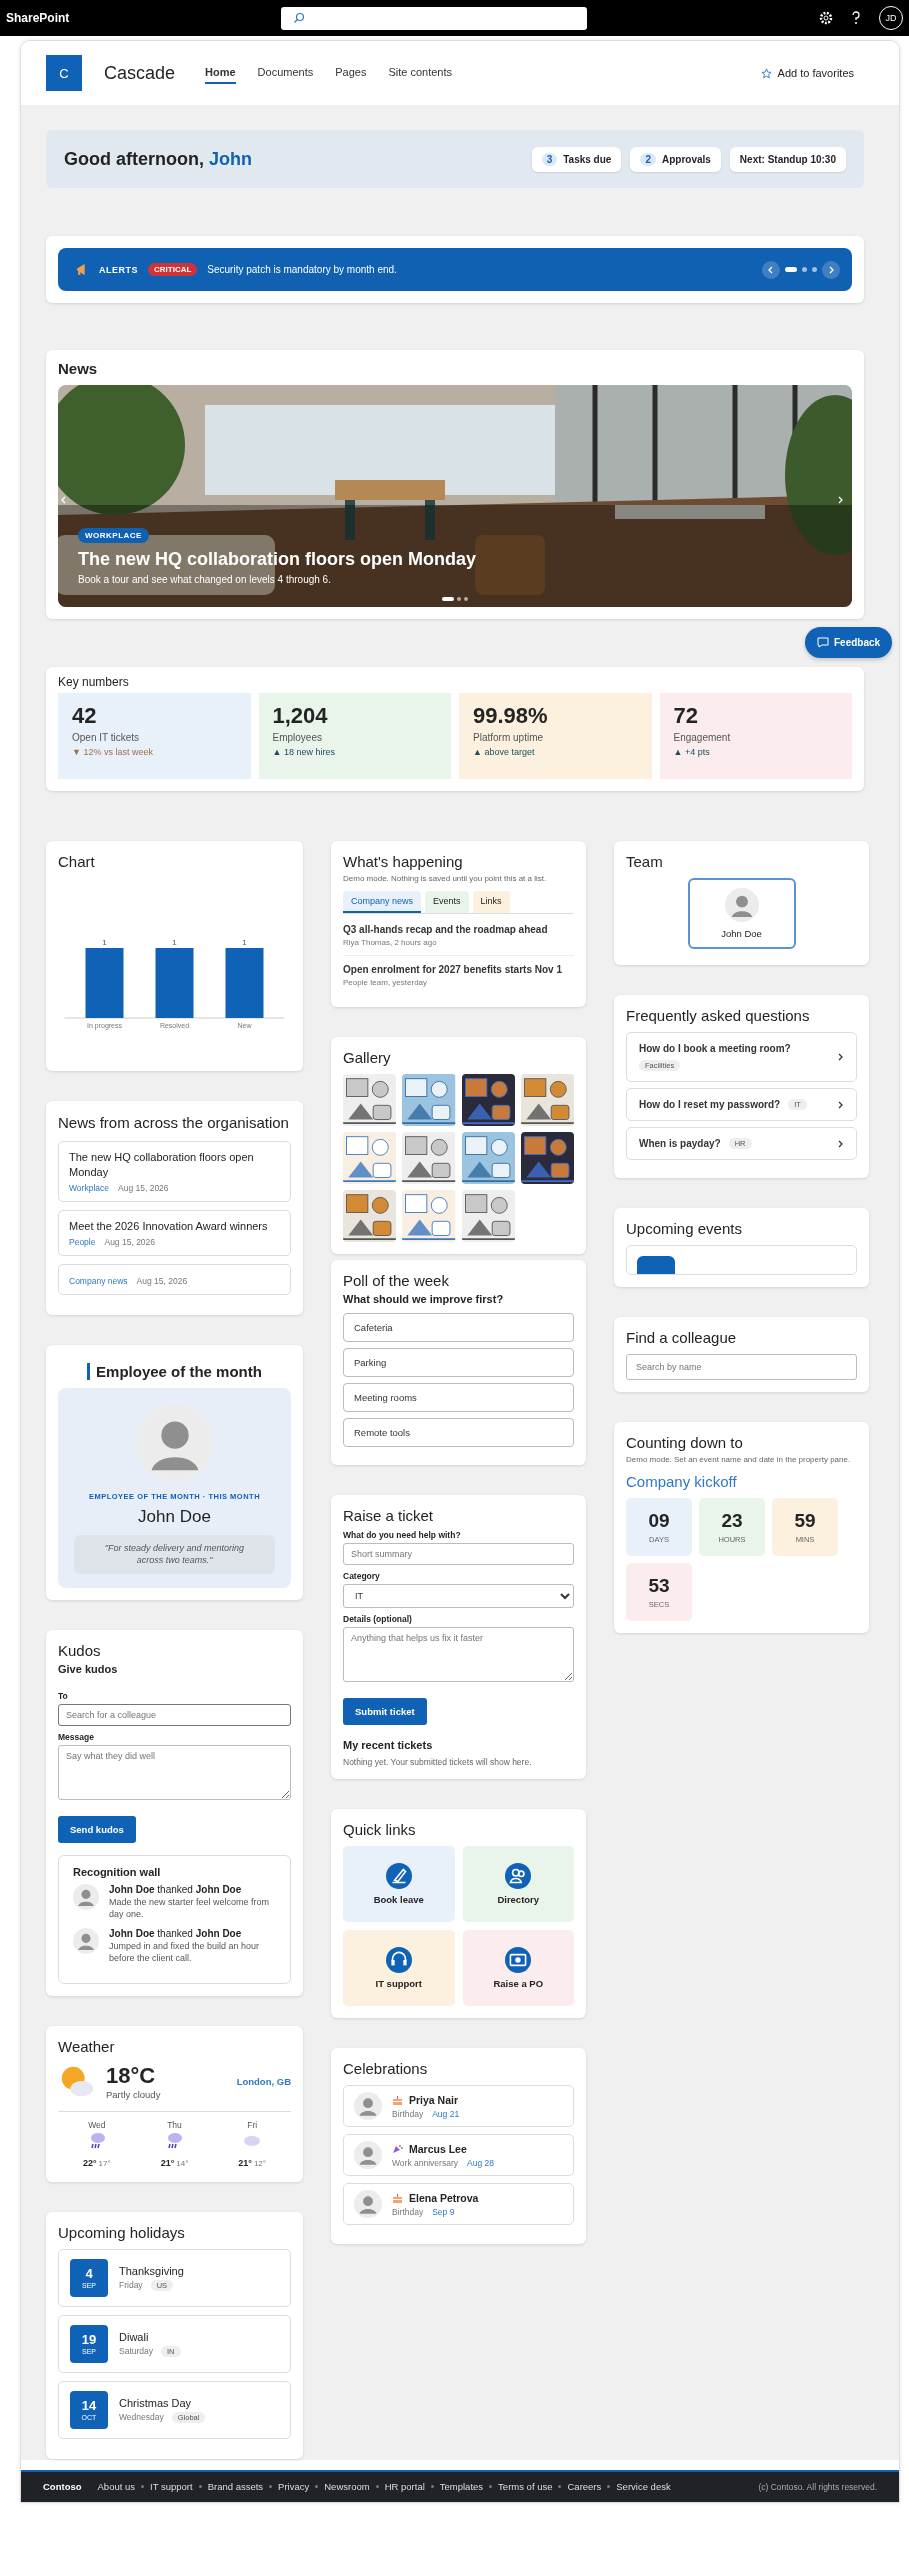 The height and width of the screenshot is (2560, 909). What do you see at coordinates (518, 1884) in the screenshot?
I see `quick-link: Directory` at bounding box center [518, 1884].